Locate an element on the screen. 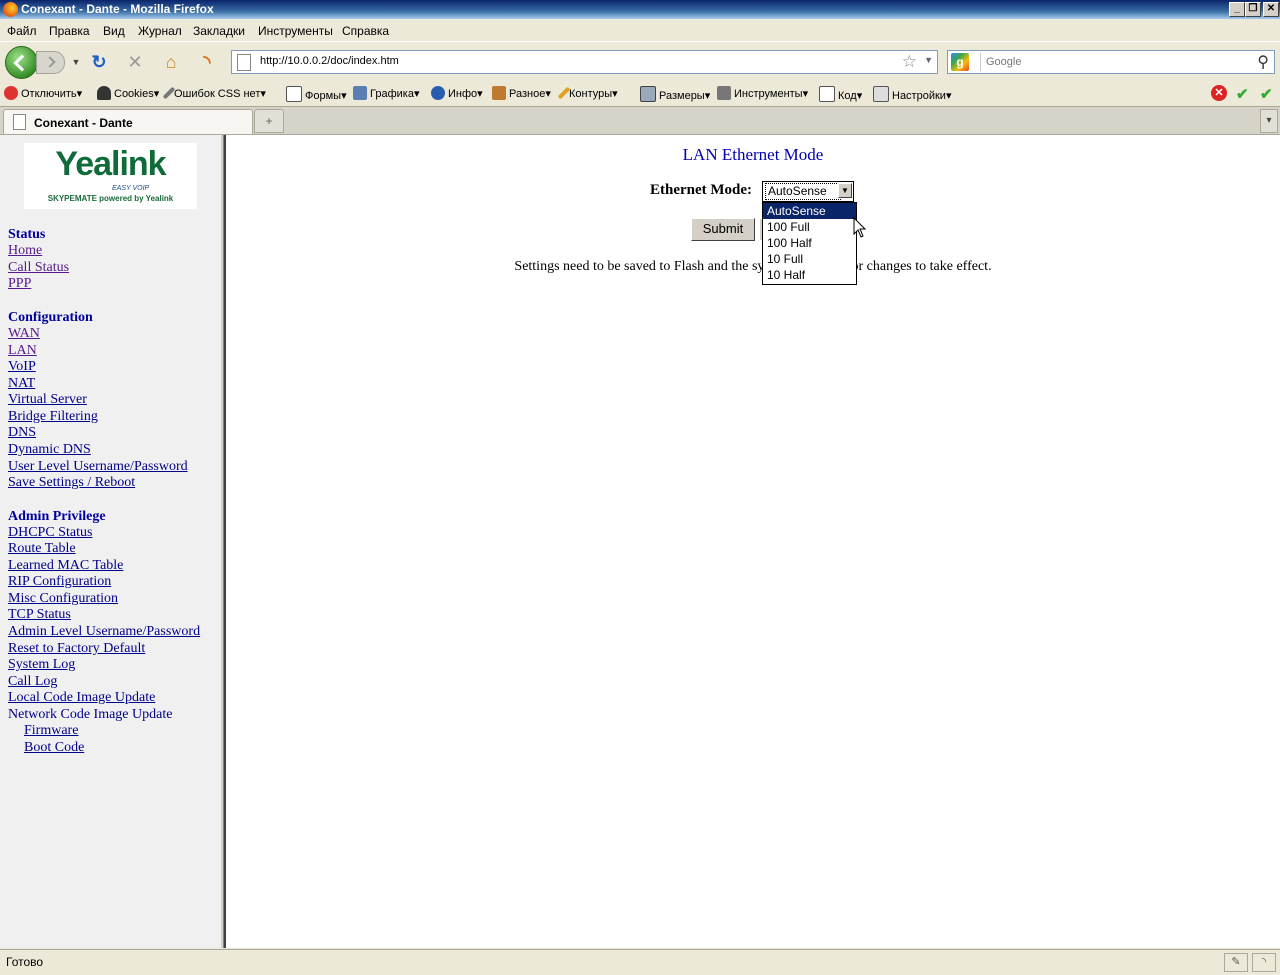 The image size is (1280, 975). link-user-level-password: User Level Username/Password is located at coordinates (98, 467).